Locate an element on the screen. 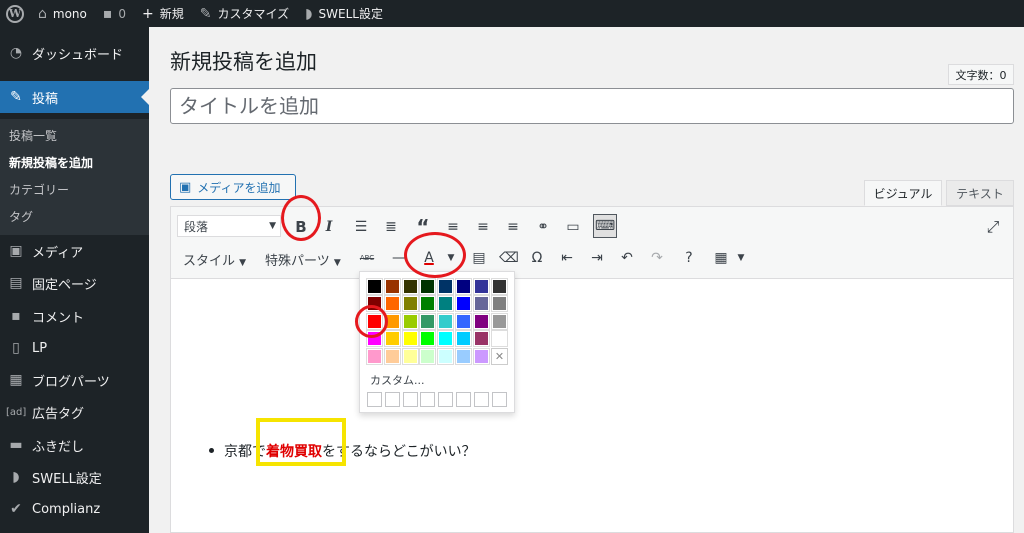  submenu-add-new-post: 新規投稿を追加 is located at coordinates (51, 162).